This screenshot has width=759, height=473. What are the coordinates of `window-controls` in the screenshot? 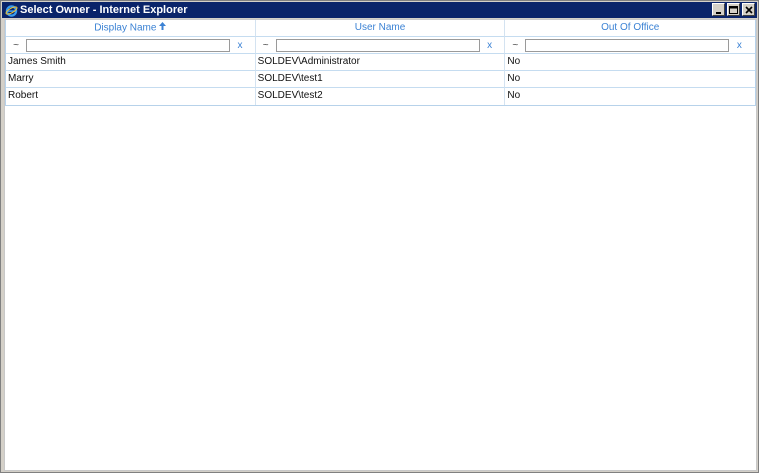 It's located at (733, 9).